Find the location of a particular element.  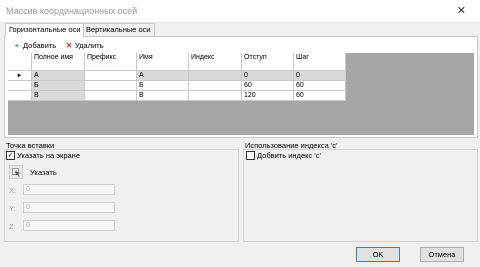

plus-icon: + is located at coordinates (17, 45).